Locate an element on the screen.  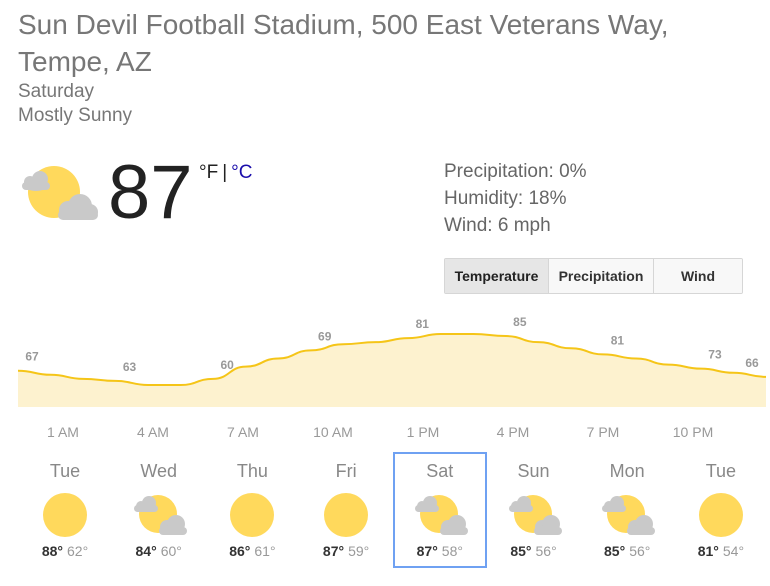
forecast-day-mon: Mon 85° 56° is located at coordinates (627, 510).